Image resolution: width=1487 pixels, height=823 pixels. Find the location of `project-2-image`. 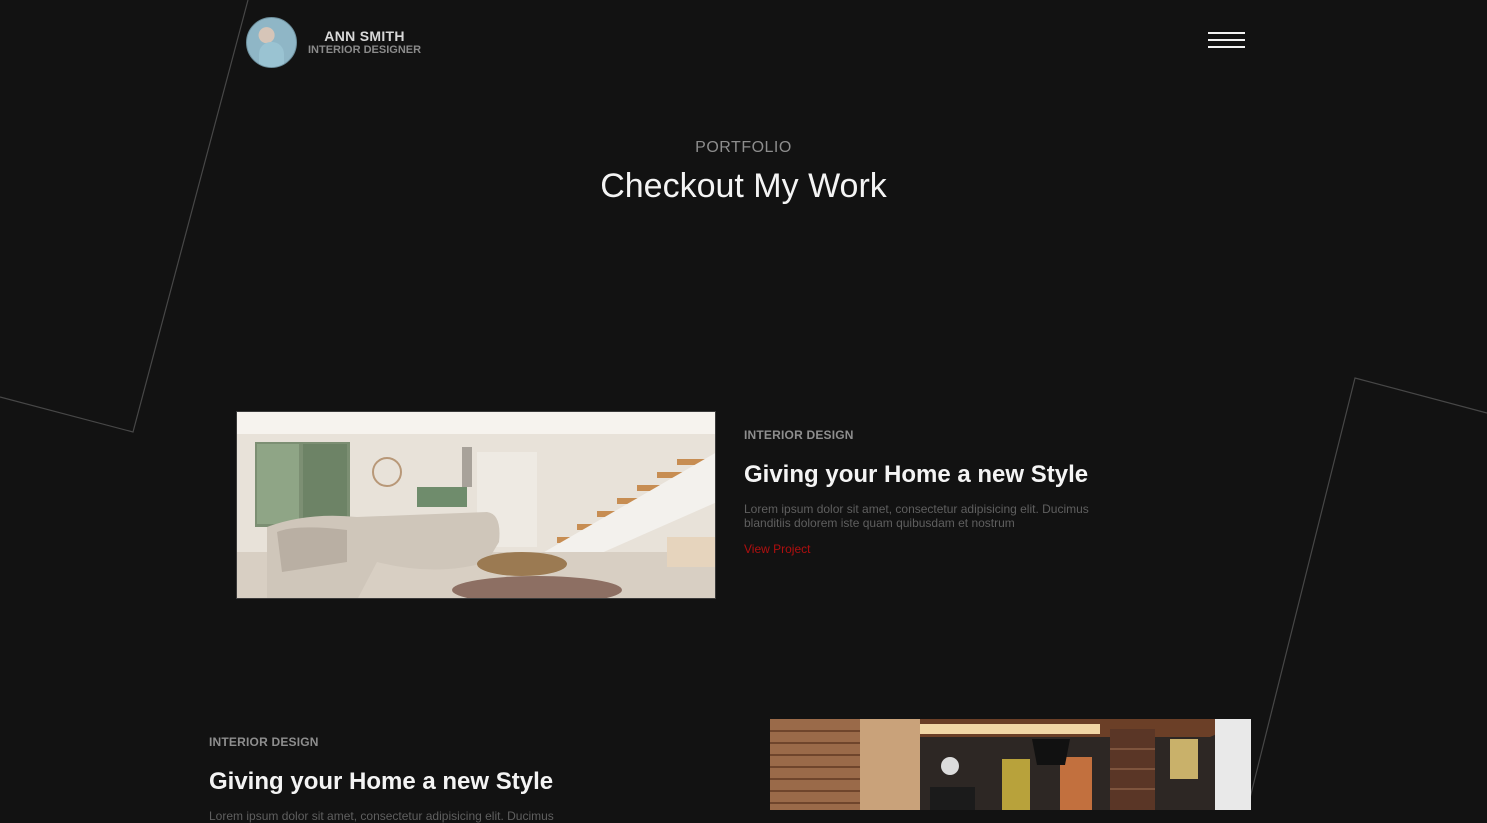

project-2-image is located at coordinates (1010, 764).